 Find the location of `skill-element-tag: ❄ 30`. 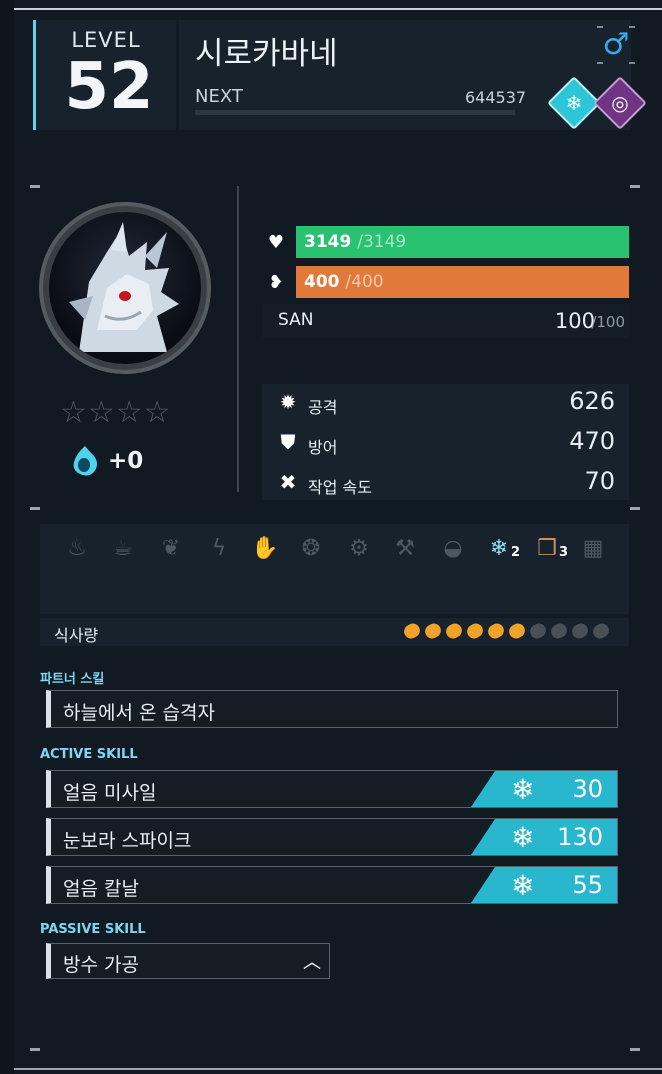

skill-element-tag: ❄ 30 is located at coordinates (544, 789).